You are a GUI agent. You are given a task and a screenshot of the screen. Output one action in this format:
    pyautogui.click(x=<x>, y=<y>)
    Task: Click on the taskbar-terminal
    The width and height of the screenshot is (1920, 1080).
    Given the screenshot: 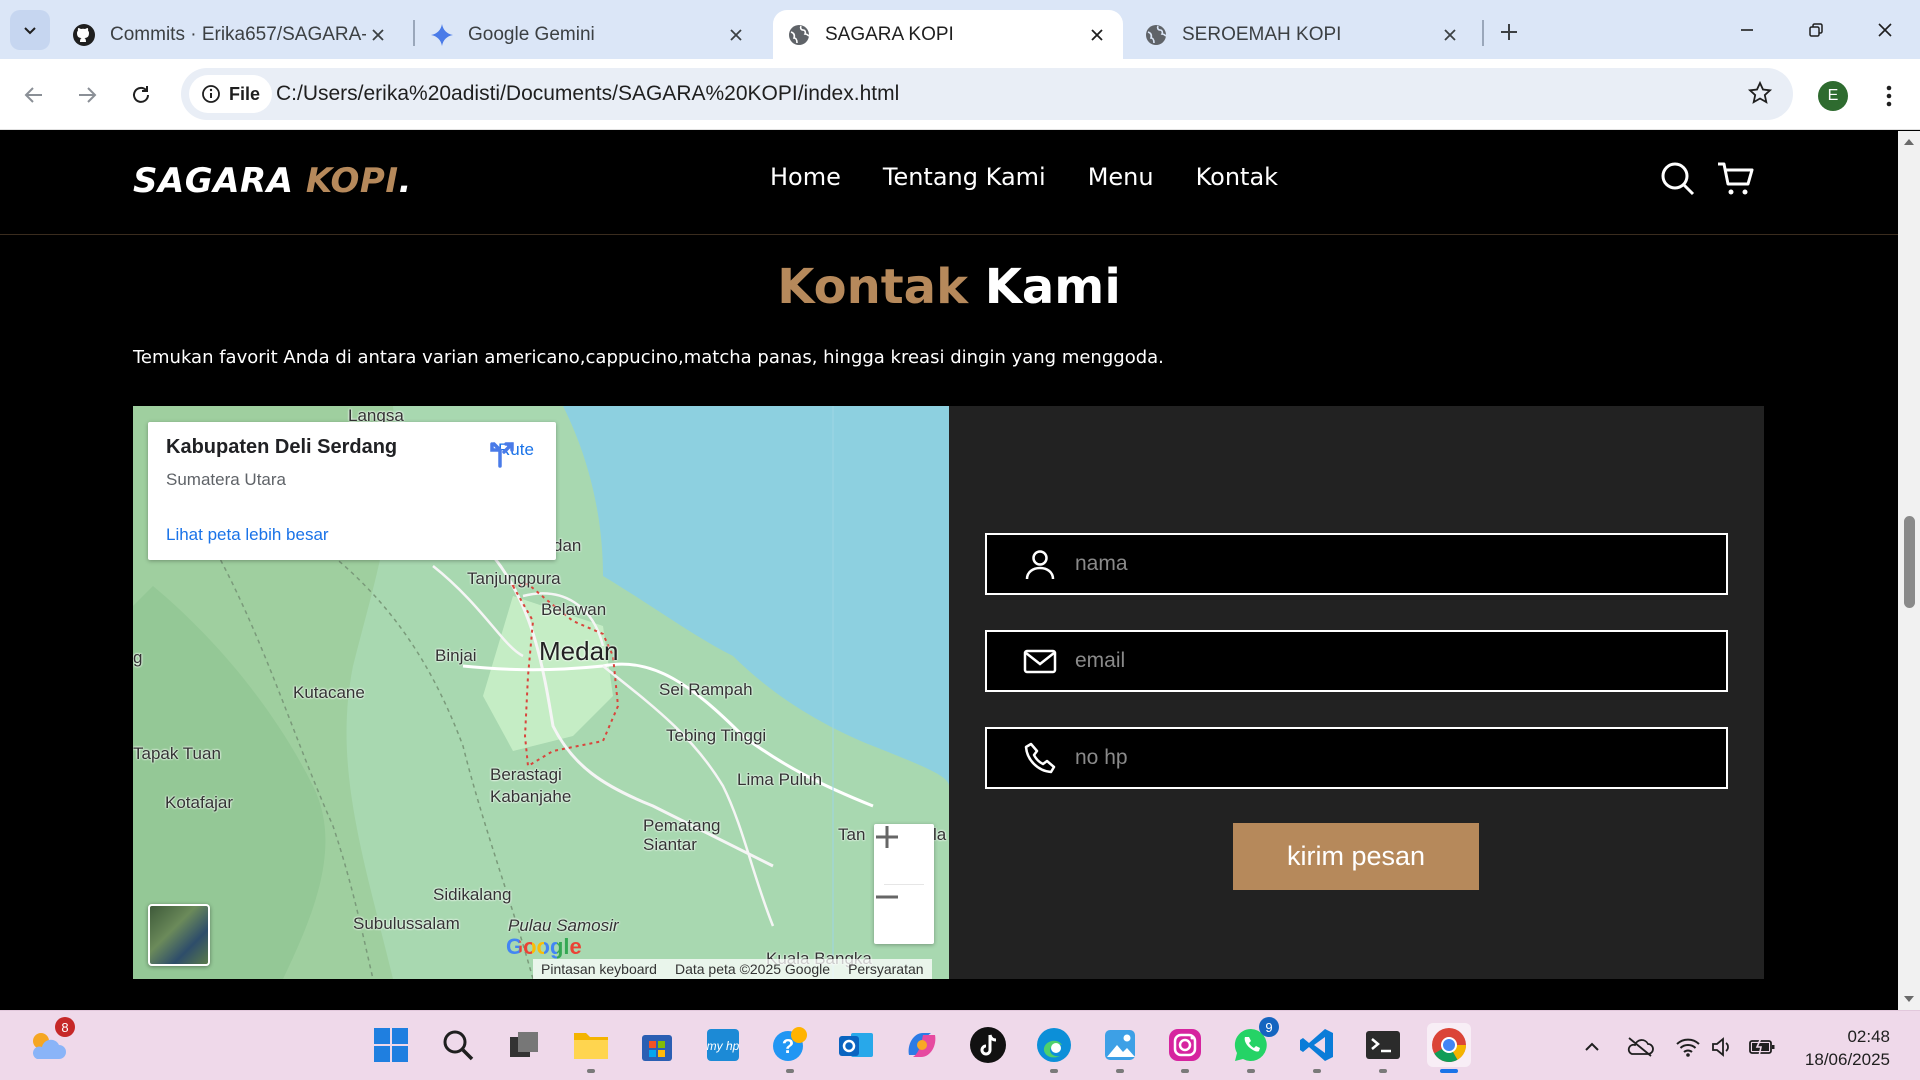 What is the action you would take?
    pyautogui.click(x=1383, y=1048)
    